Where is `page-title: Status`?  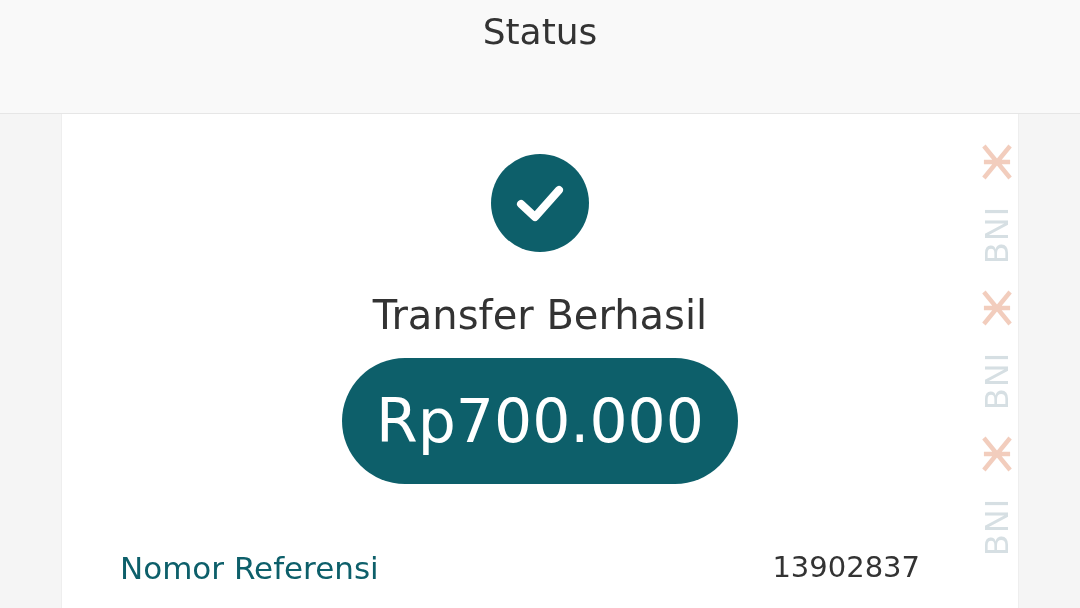 page-title: Status is located at coordinates (540, 32).